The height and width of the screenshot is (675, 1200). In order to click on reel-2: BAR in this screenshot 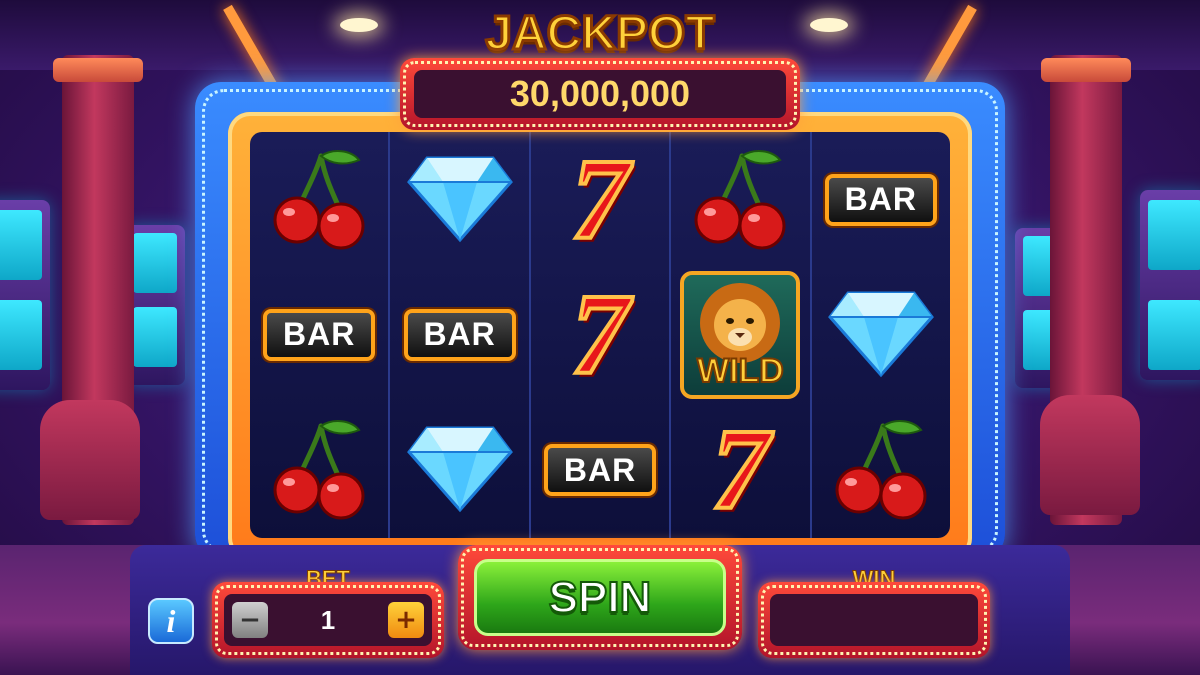, I will do `click(460, 335)`.